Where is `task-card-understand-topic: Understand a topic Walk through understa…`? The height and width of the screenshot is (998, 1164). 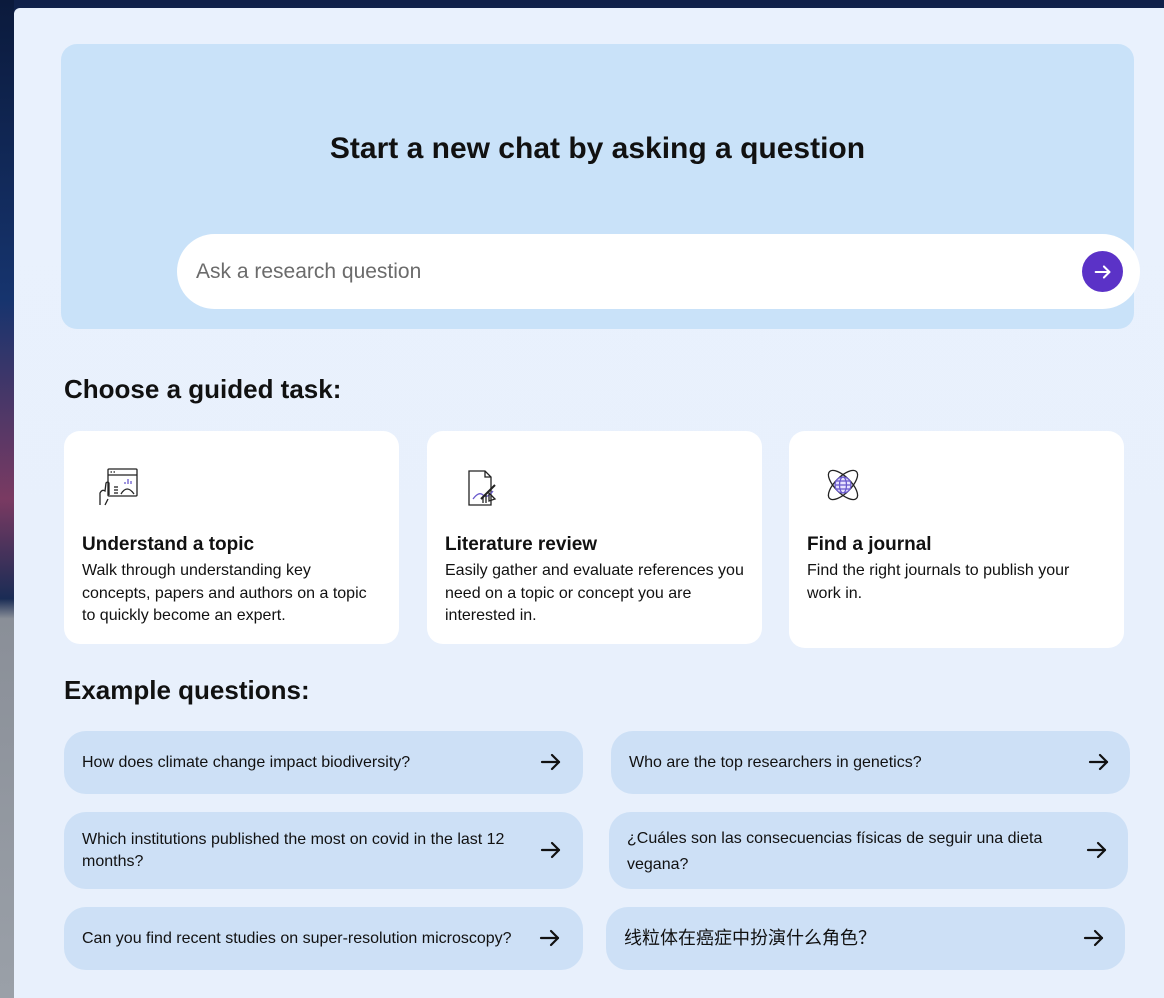
task-card-understand-topic: Understand a topic Walk through understa… is located at coordinates (231, 537).